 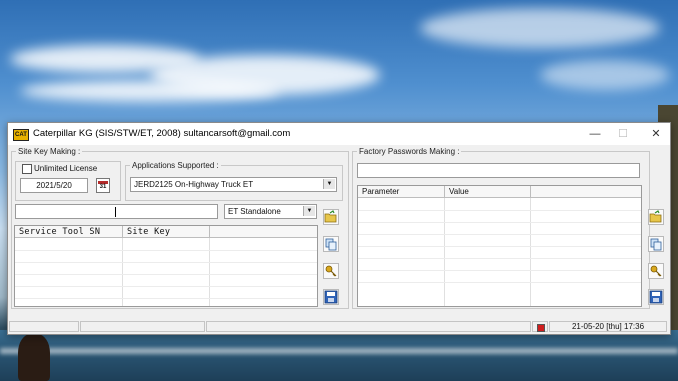 I want to click on text-cursor, so click(x=115, y=212).